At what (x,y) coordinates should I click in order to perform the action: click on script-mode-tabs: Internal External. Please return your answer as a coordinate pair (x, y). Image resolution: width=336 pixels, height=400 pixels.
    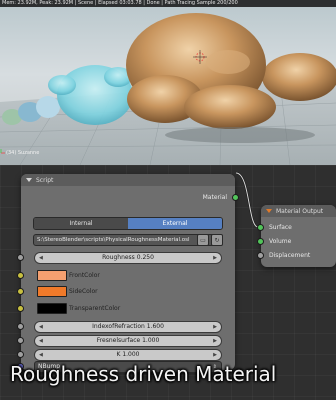
    Looking at the image, I should click on (128, 223).